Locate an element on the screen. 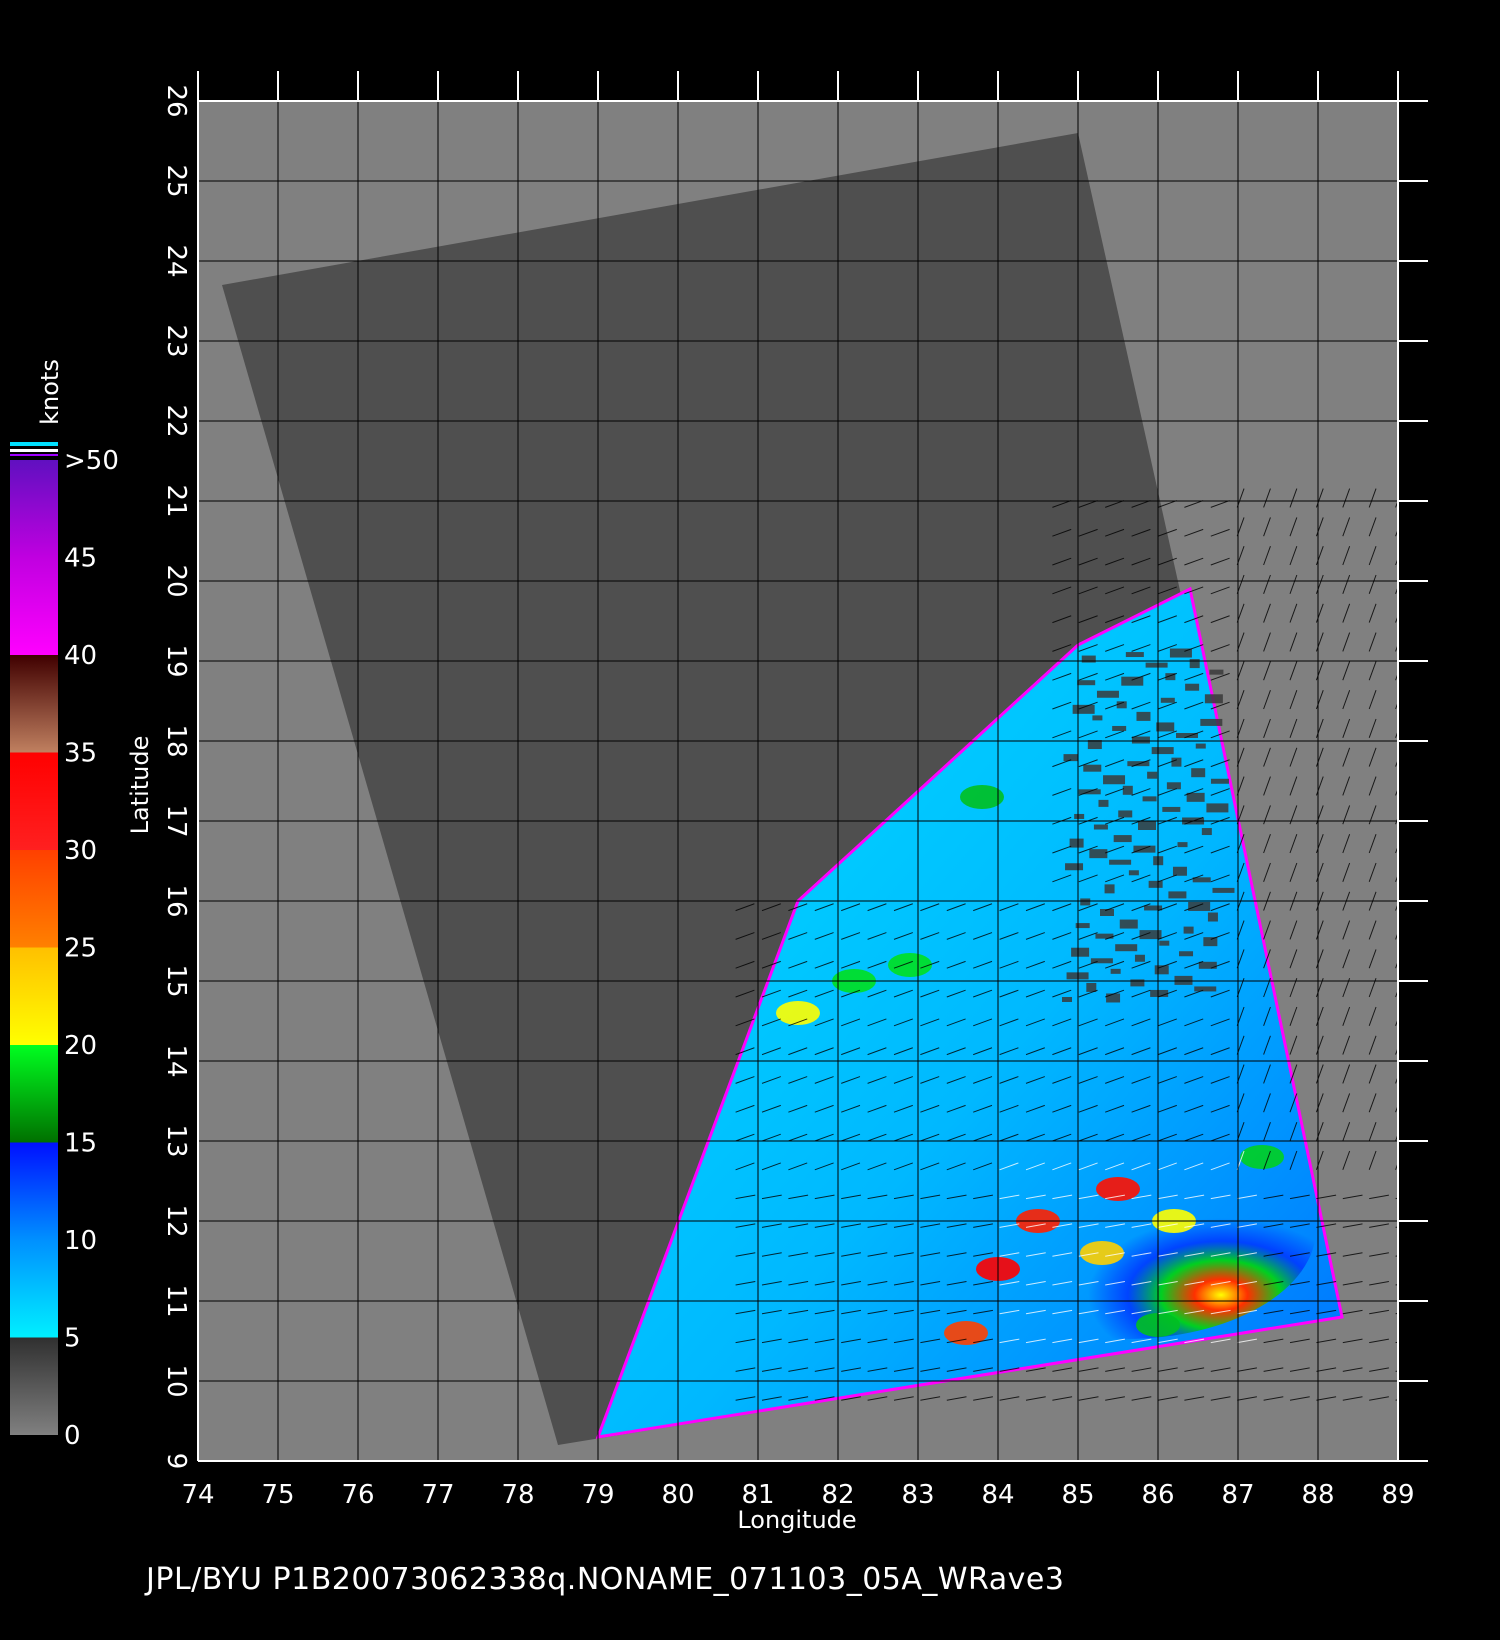  lat-tick-label: 16 is located at coordinates (176, 900).